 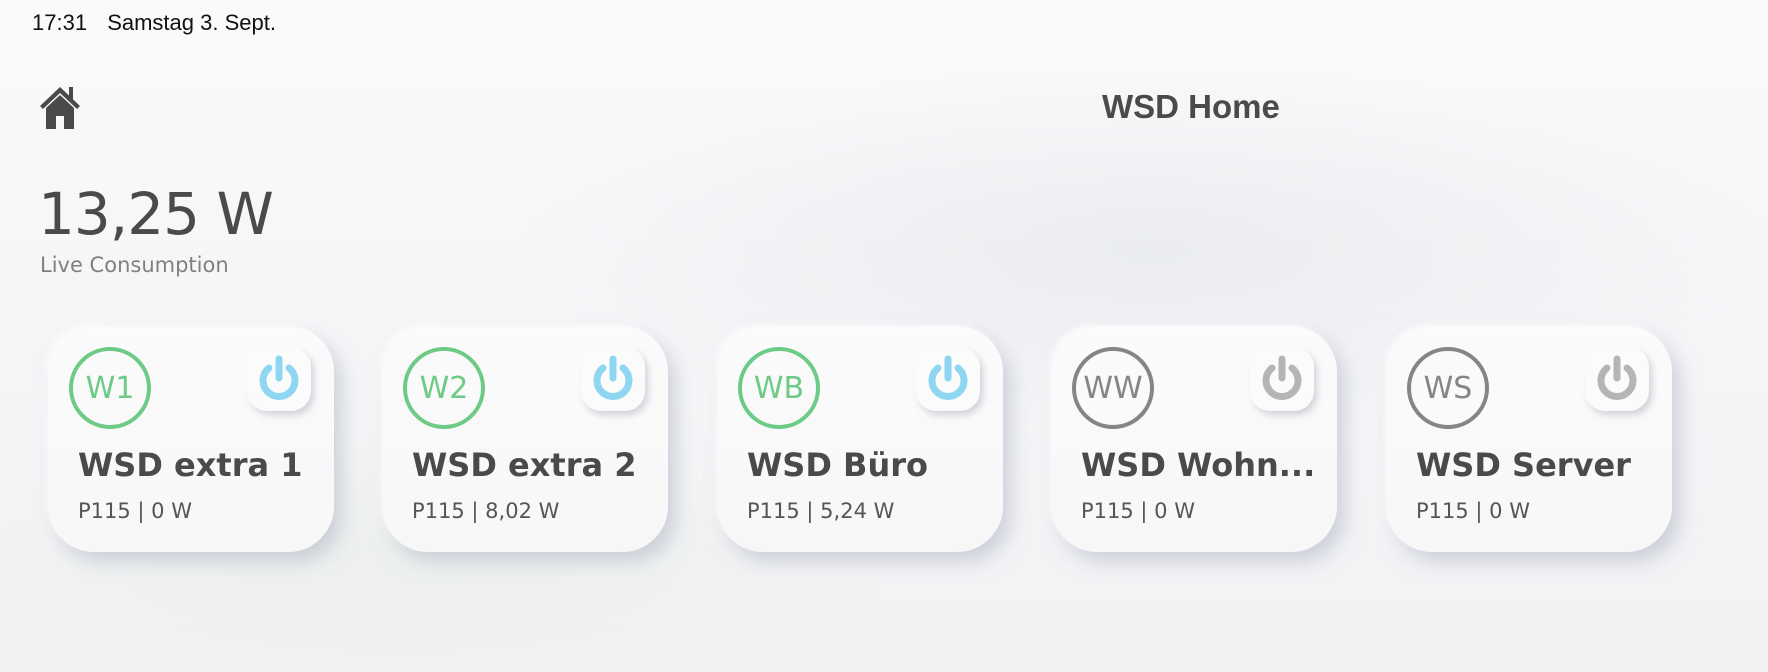 What do you see at coordinates (486, 511) in the screenshot?
I see `device-detail: P115 | 8,02 W` at bounding box center [486, 511].